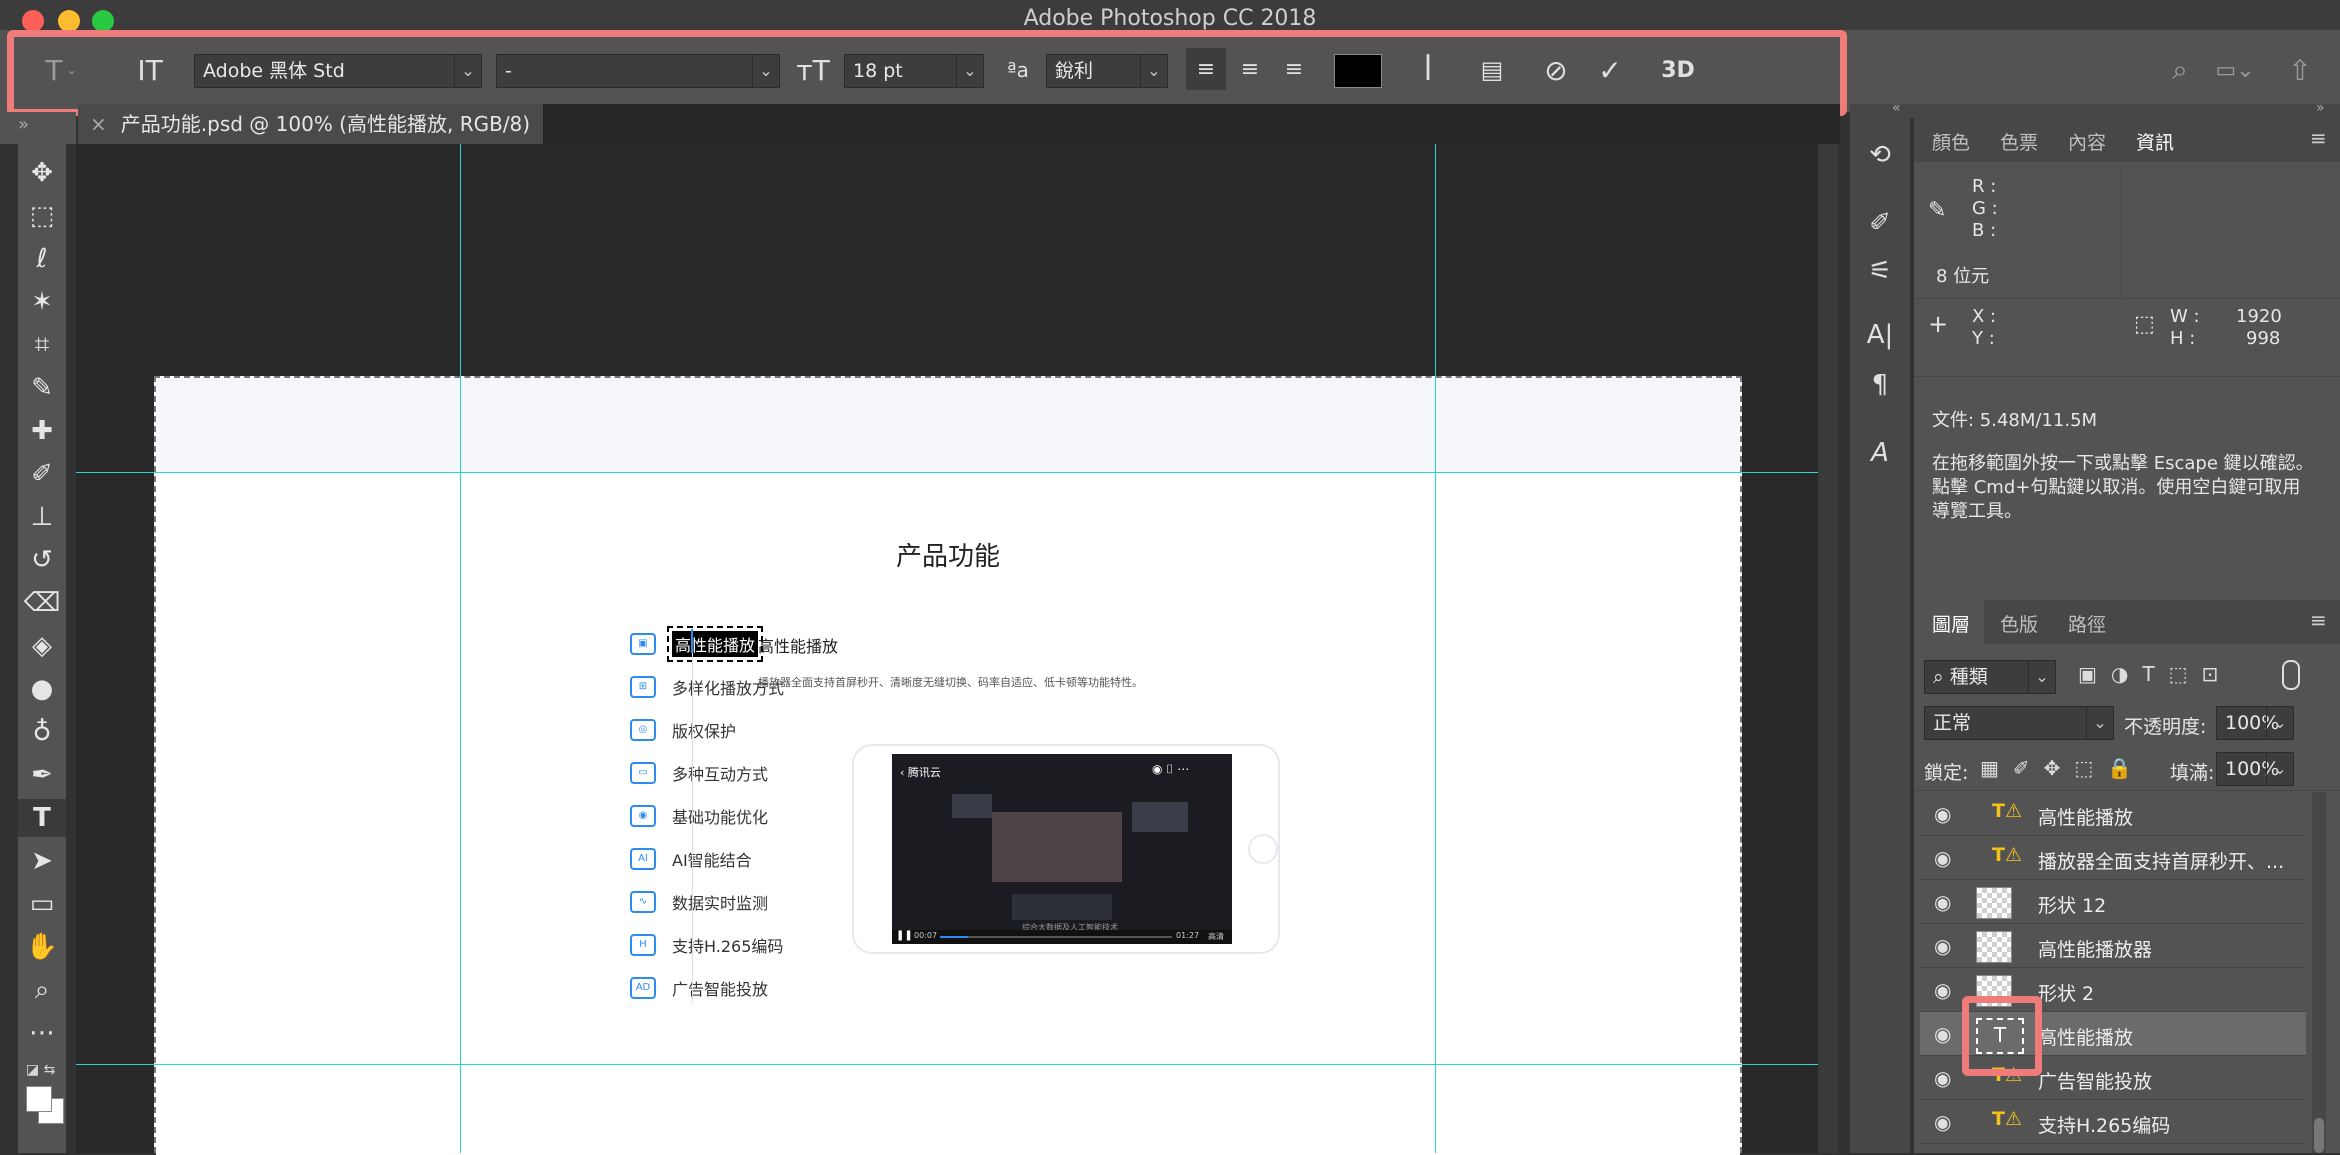  What do you see at coordinates (42, 732) in the screenshot?
I see `dodge-tool-icon: ♁` at bounding box center [42, 732].